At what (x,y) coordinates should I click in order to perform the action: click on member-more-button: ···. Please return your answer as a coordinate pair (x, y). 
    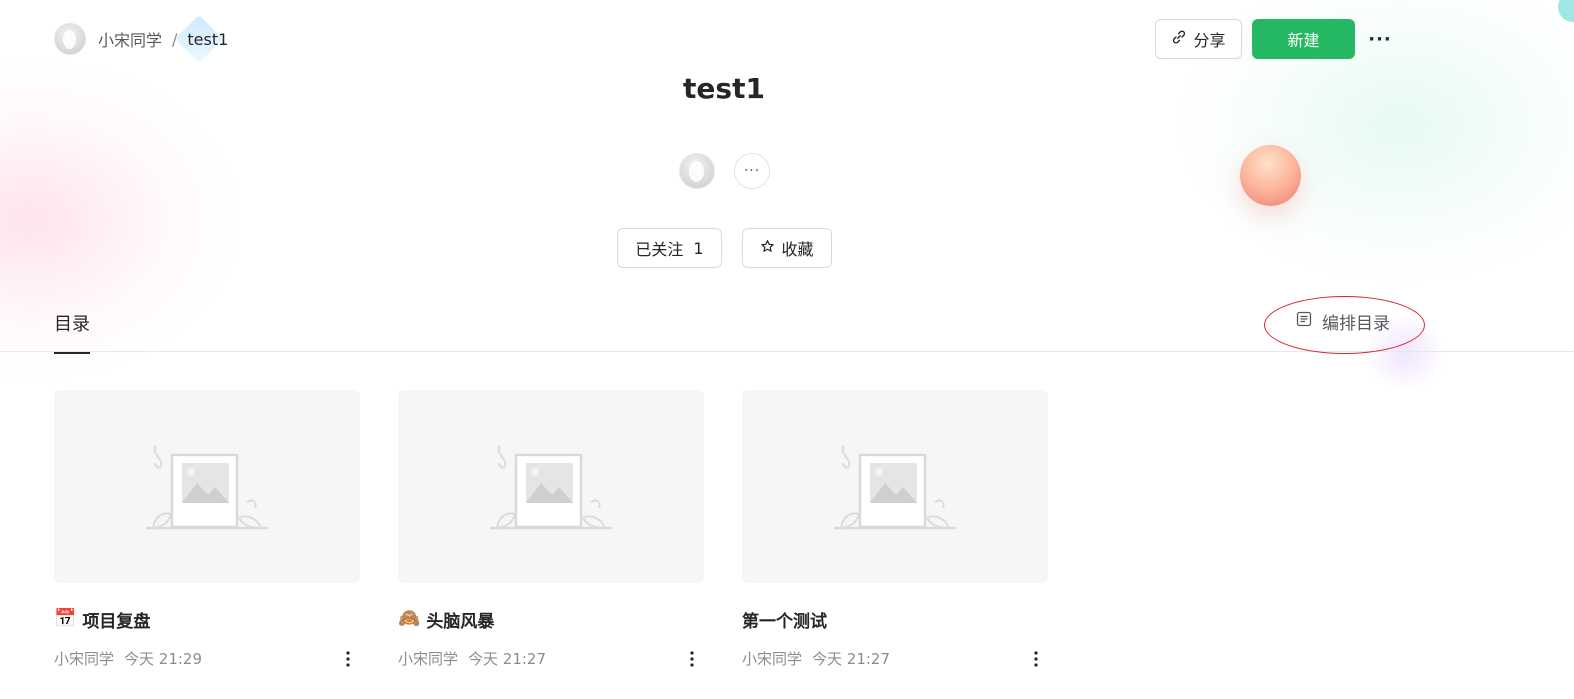
    Looking at the image, I should click on (752, 171).